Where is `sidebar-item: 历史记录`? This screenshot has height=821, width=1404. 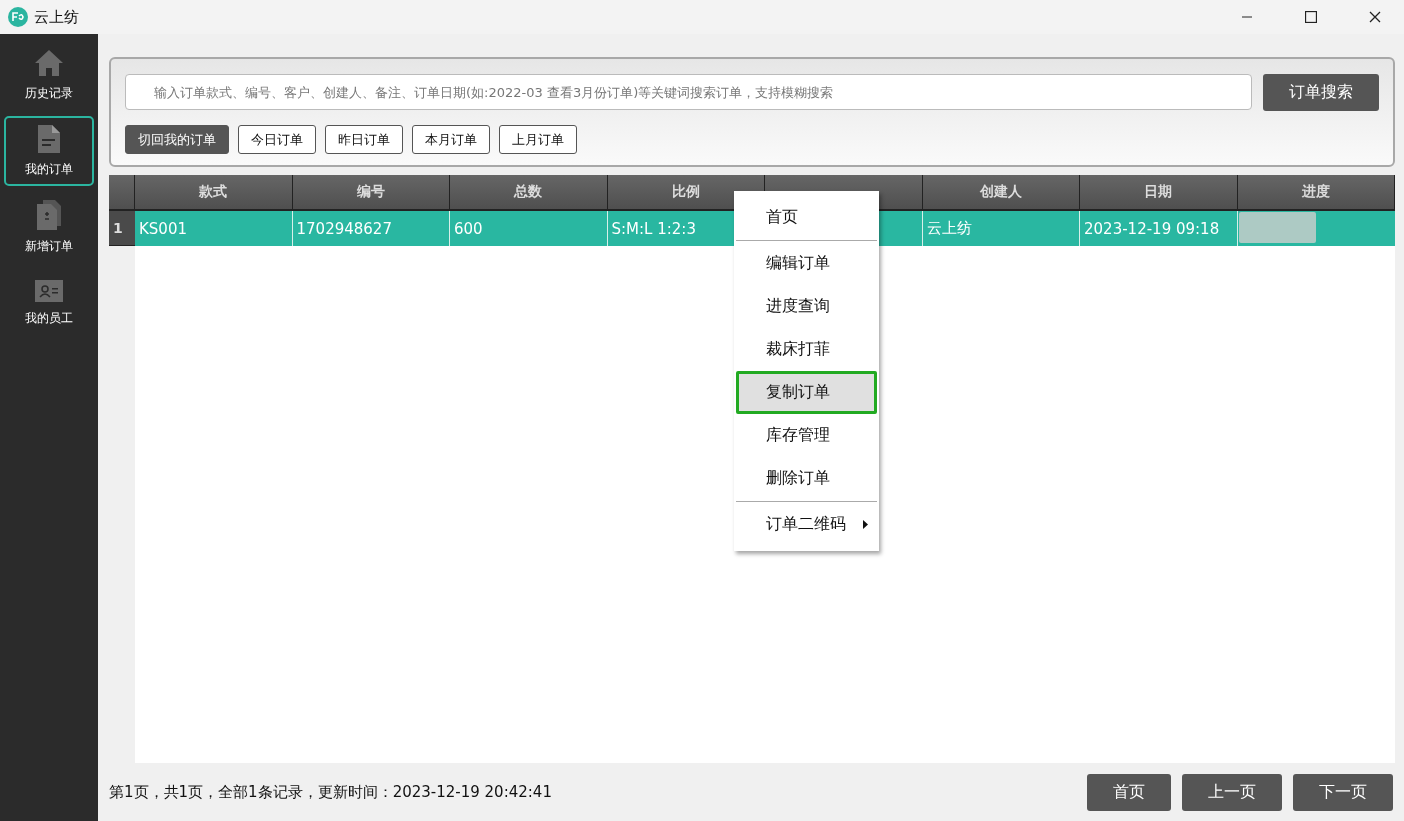 sidebar-item: 历史记录 is located at coordinates (49, 75).